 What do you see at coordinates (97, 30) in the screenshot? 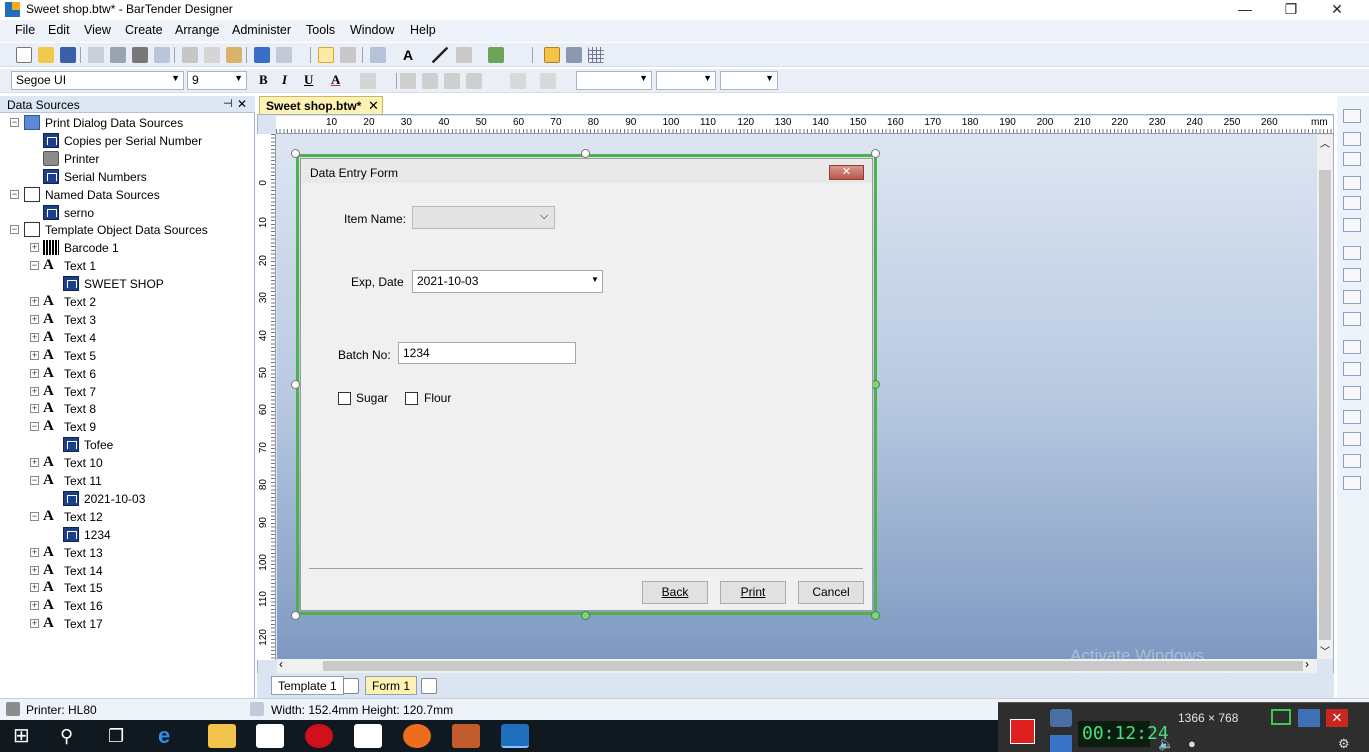
I see `menu-view: View` at bounding box center [97, 30].